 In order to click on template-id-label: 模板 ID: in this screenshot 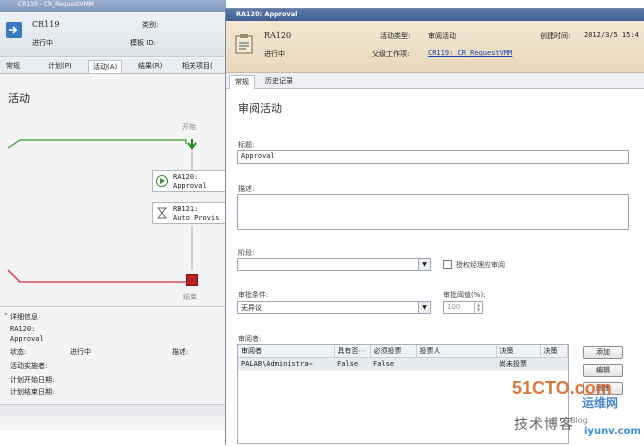, I will do `click(143, 43)`.